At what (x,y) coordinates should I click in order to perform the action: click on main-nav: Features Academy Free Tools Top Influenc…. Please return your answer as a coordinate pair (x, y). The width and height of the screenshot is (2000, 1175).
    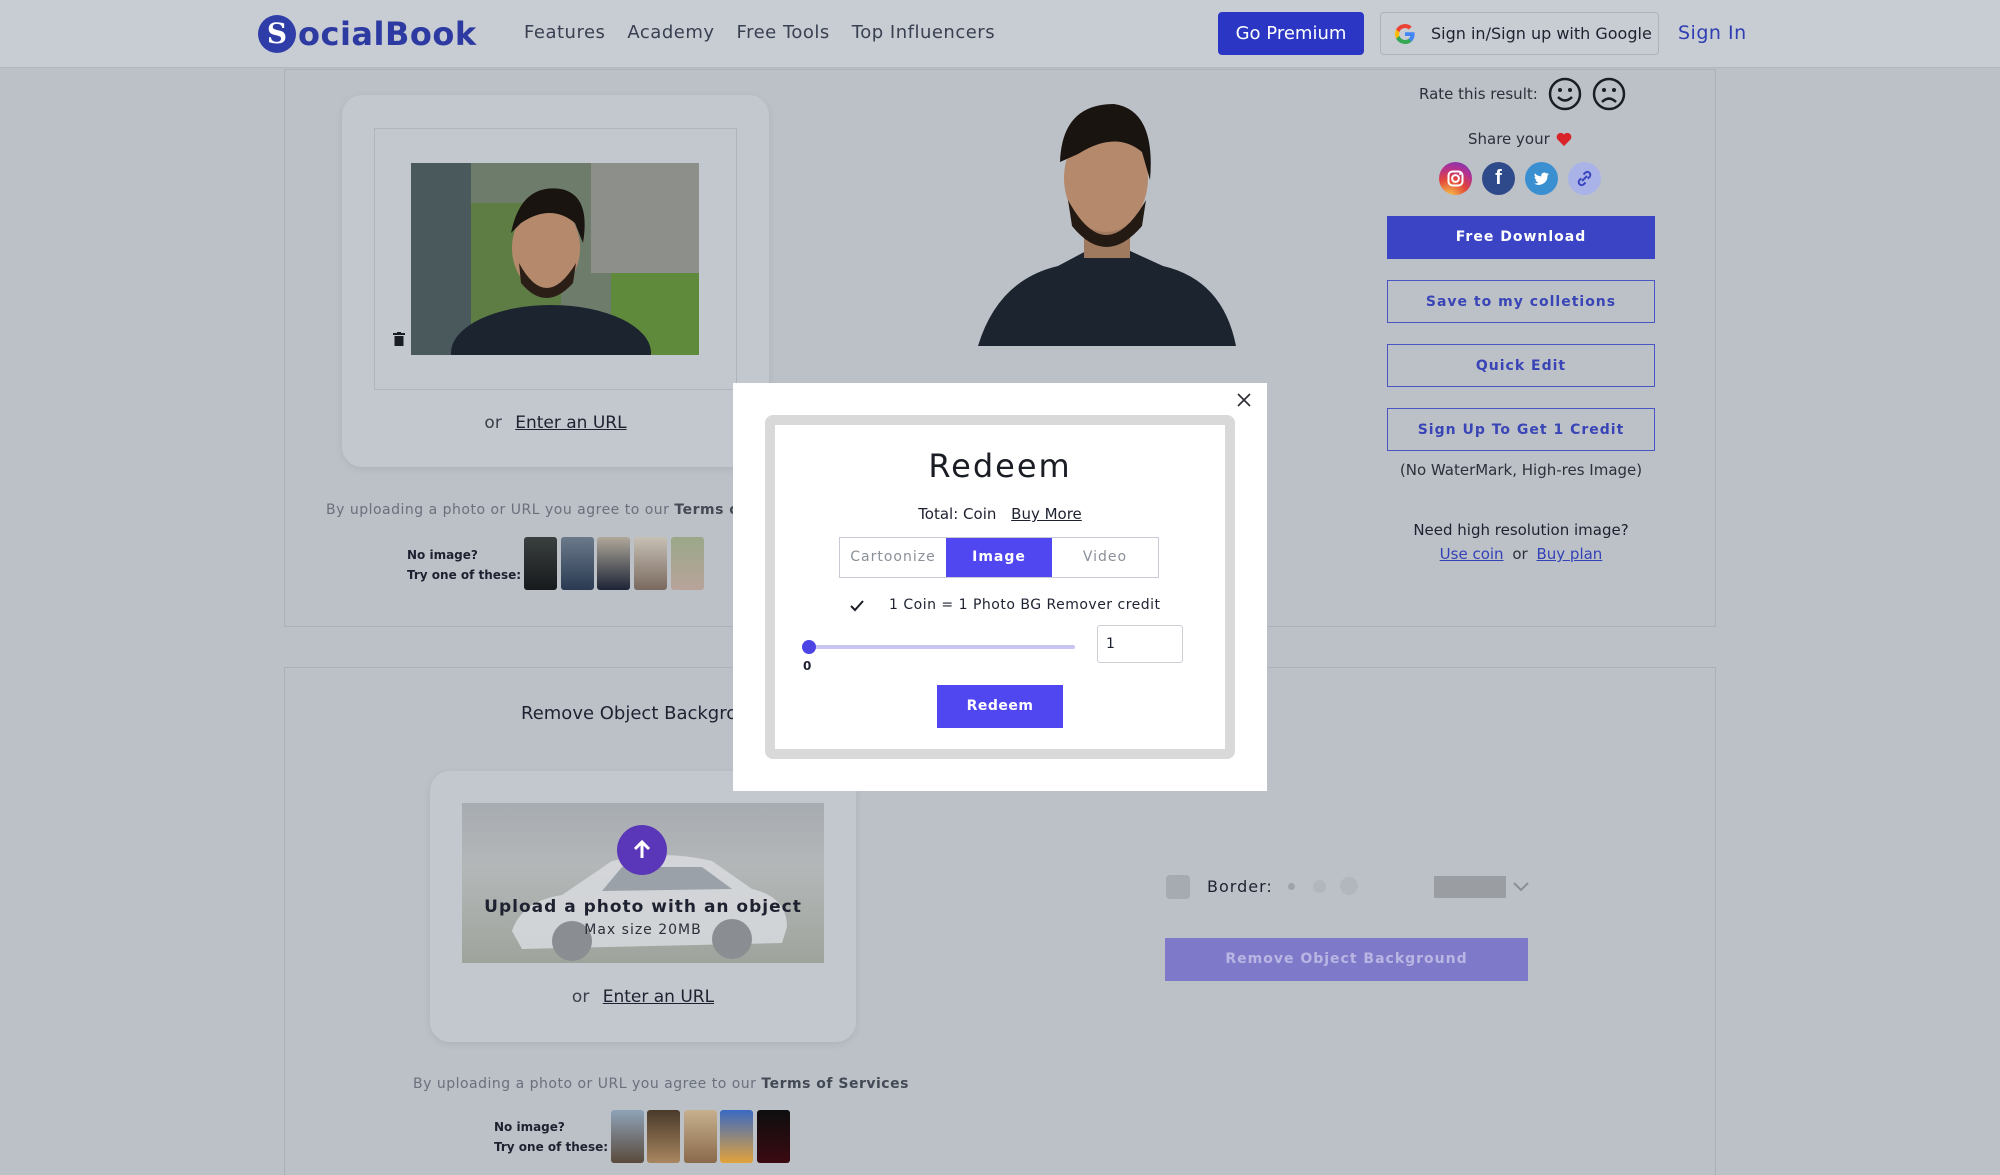
    Looking at the image, I should click on (759, 32).